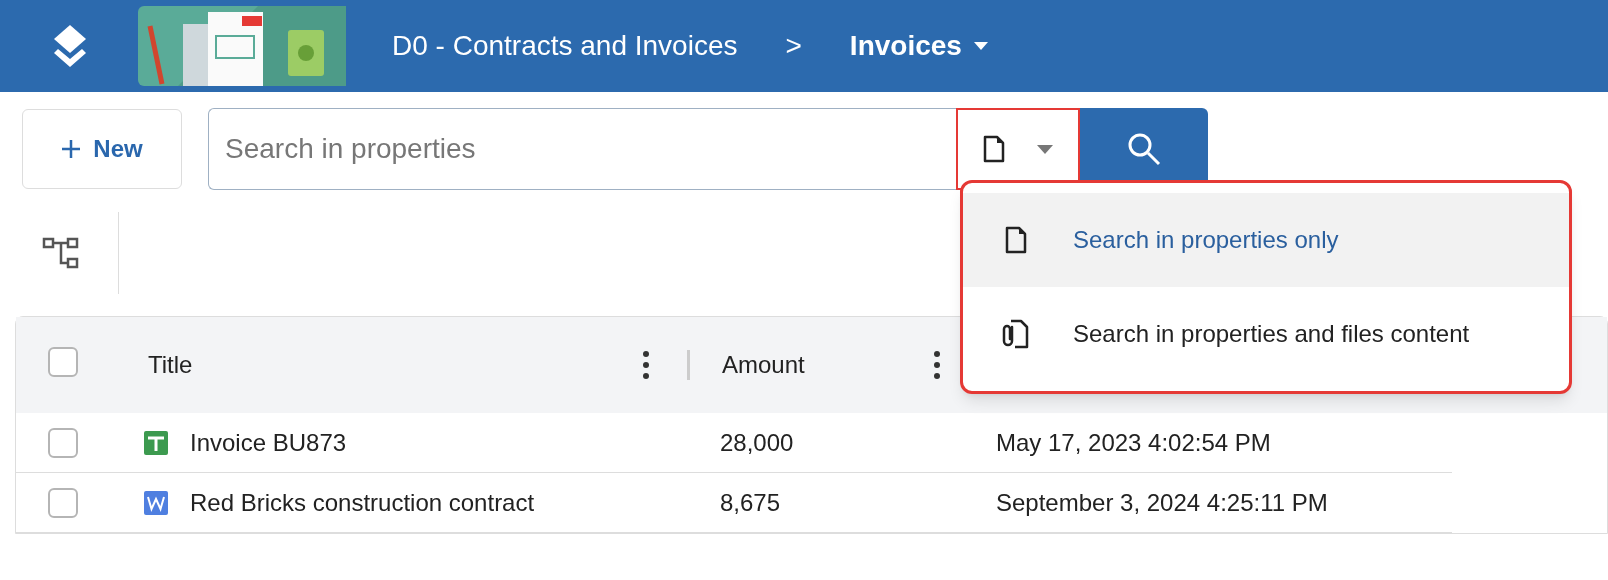 This screenshot has height=580, width=1608. What do you see at coordinates (362, 502) in the screenshot?
I see `title-cell: Red Bricks construction contract` at bounding box center [362, 502].